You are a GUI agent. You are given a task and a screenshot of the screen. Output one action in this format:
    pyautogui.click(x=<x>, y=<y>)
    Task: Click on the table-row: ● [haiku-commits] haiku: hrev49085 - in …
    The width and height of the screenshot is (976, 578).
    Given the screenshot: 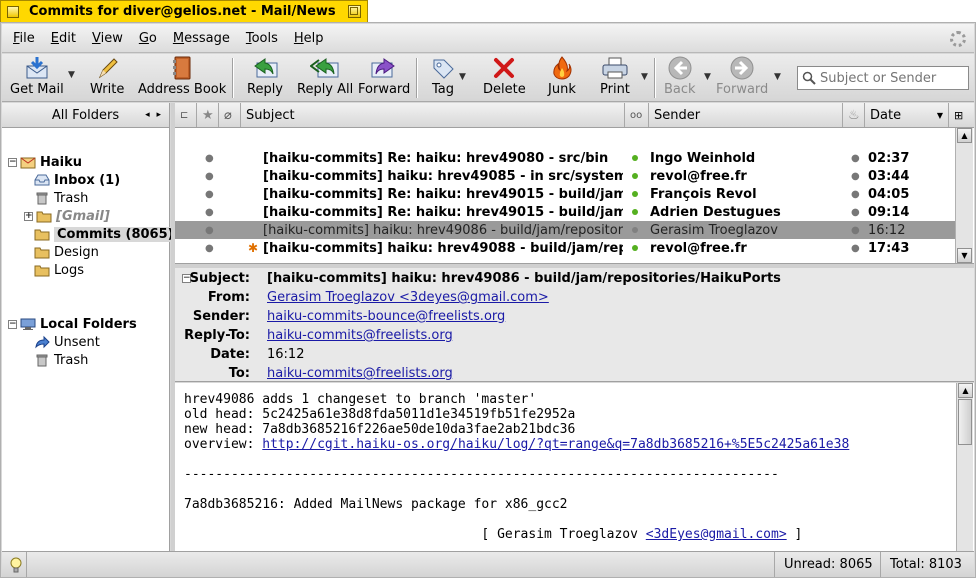 What is the action you would take?
    pyautogui.click(x=565, y=176)
    